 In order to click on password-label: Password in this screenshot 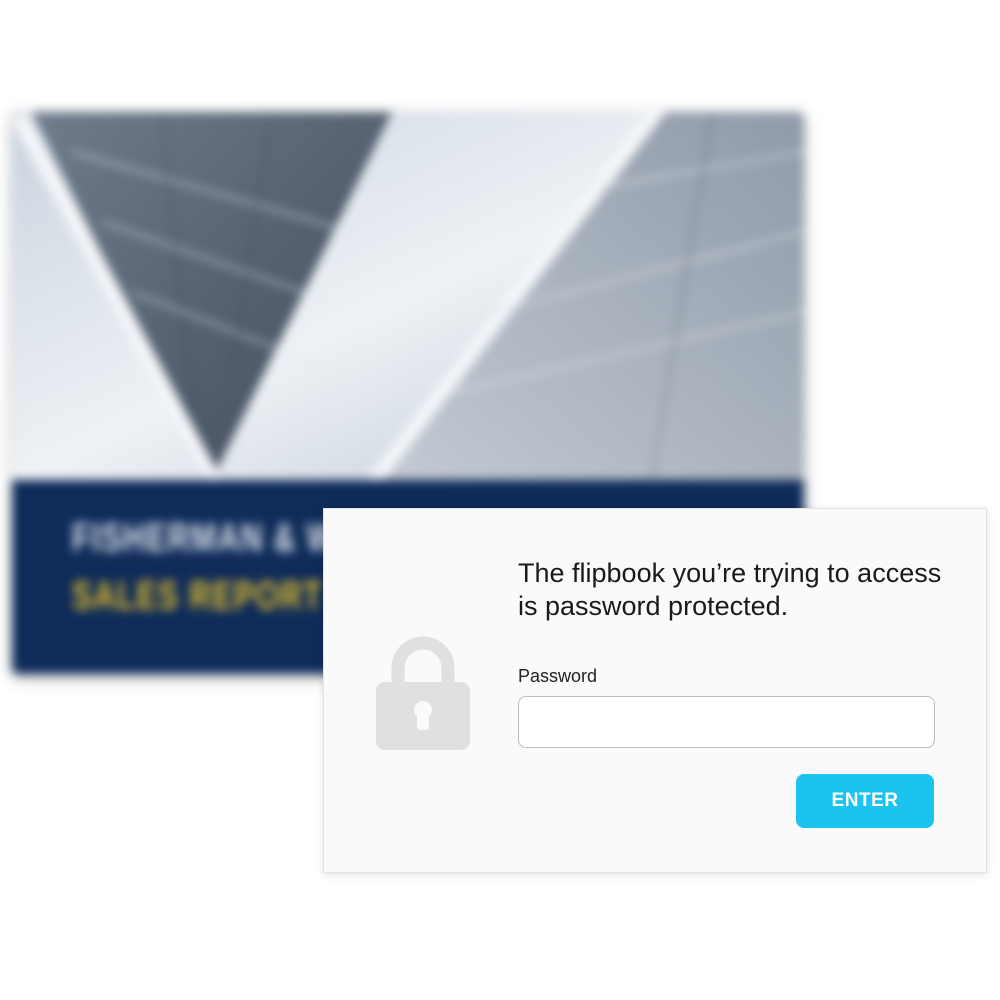, I will do `click(558, 676)`.